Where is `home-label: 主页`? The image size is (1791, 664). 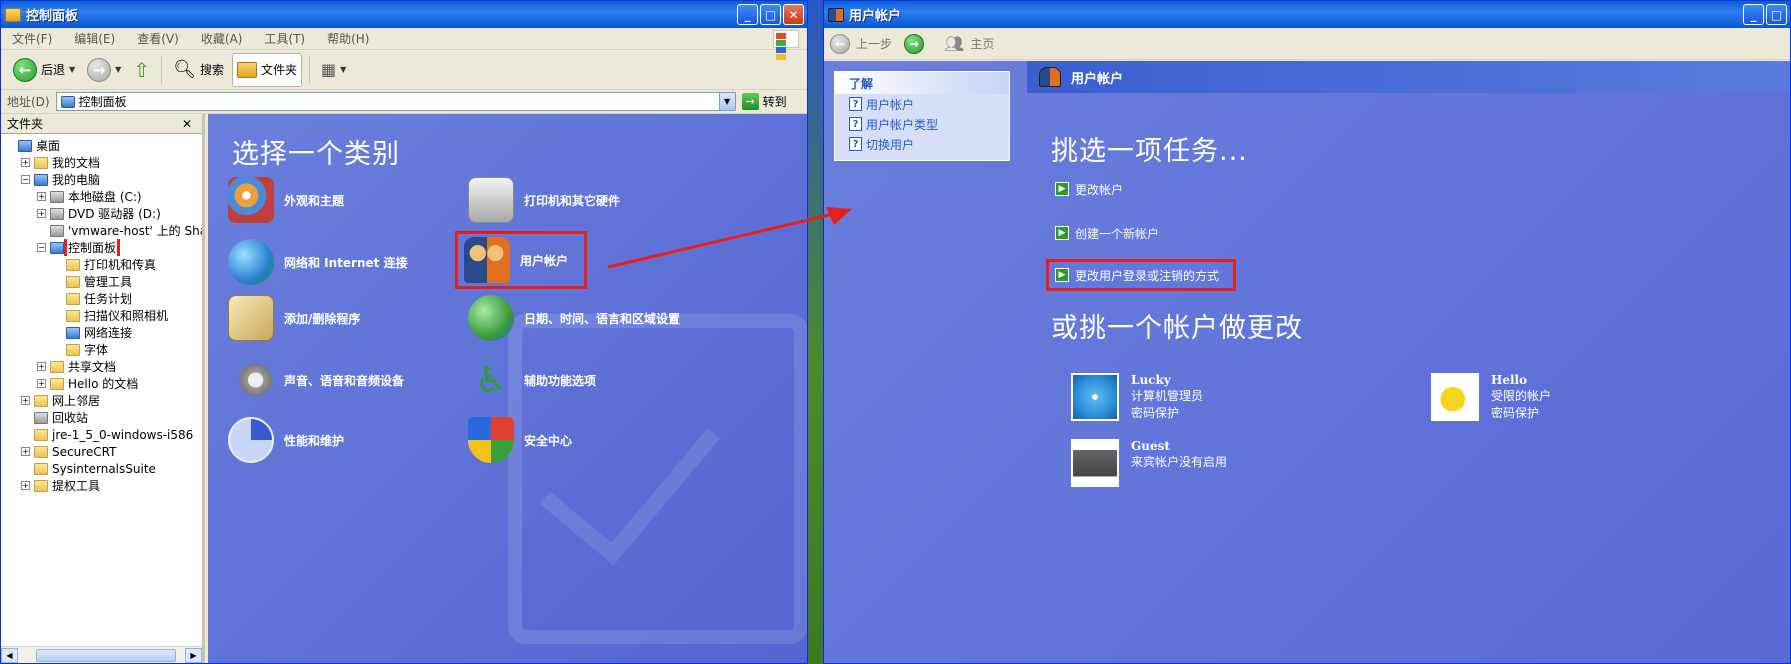
home-label: 主页 is located at coordinates (982, 43).